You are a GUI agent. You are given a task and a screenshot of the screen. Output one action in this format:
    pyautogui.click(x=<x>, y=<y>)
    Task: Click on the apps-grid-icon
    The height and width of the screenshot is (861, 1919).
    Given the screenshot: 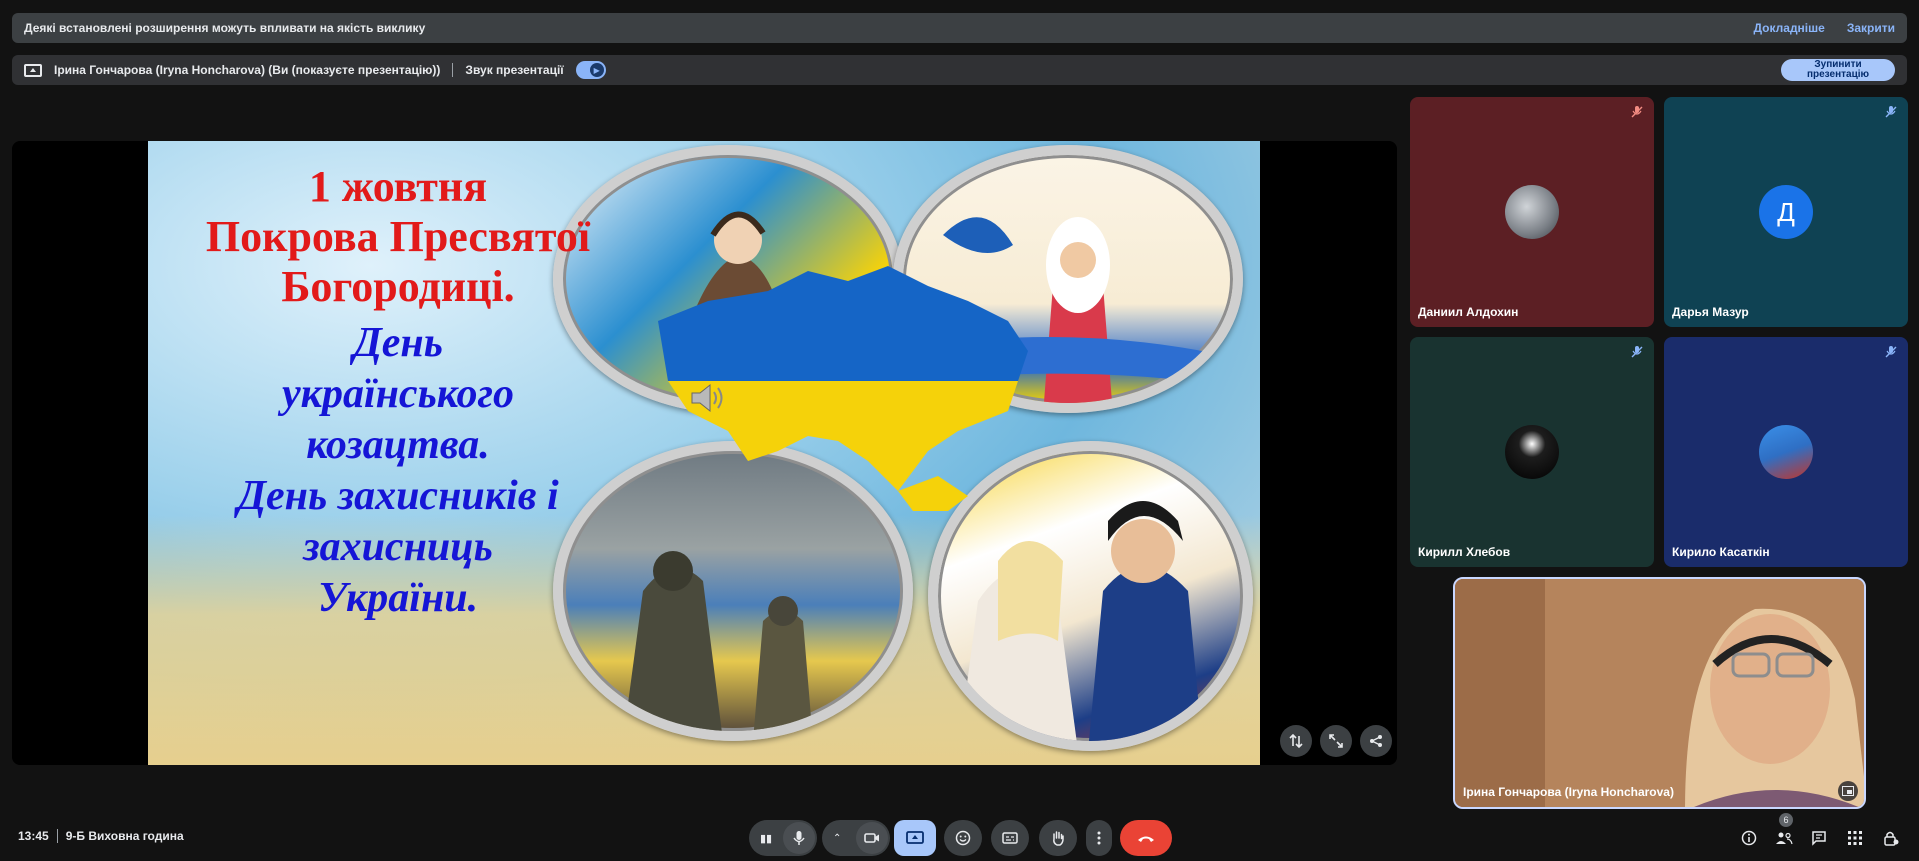 What is the action you would take?
    pyautogui.click(x=1855, y=838)
    